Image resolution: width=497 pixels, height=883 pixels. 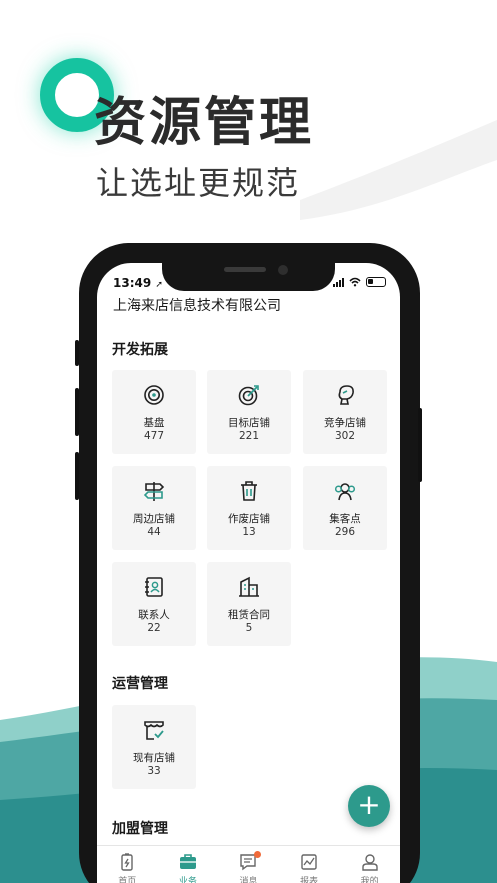 I want to click on target-icon, so click(x=154, y=395).